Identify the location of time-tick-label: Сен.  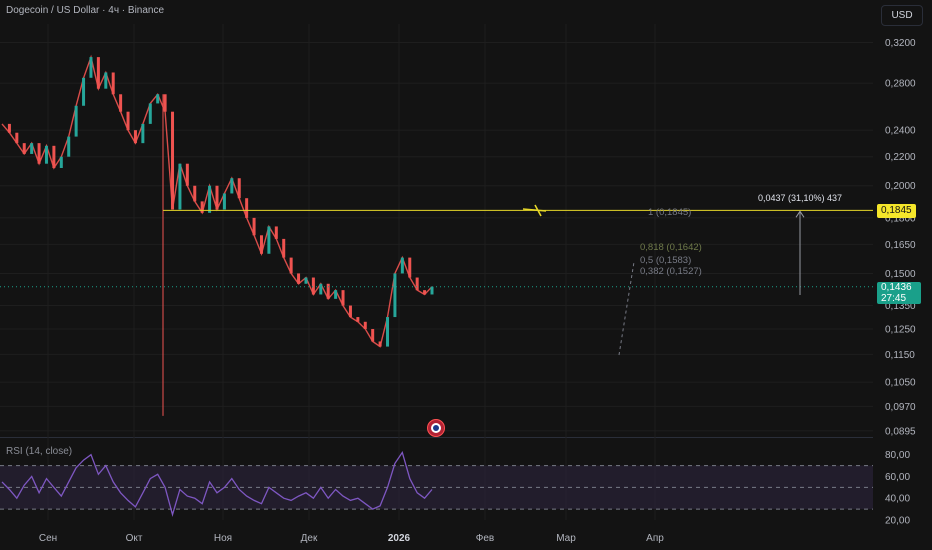
(48, 538).